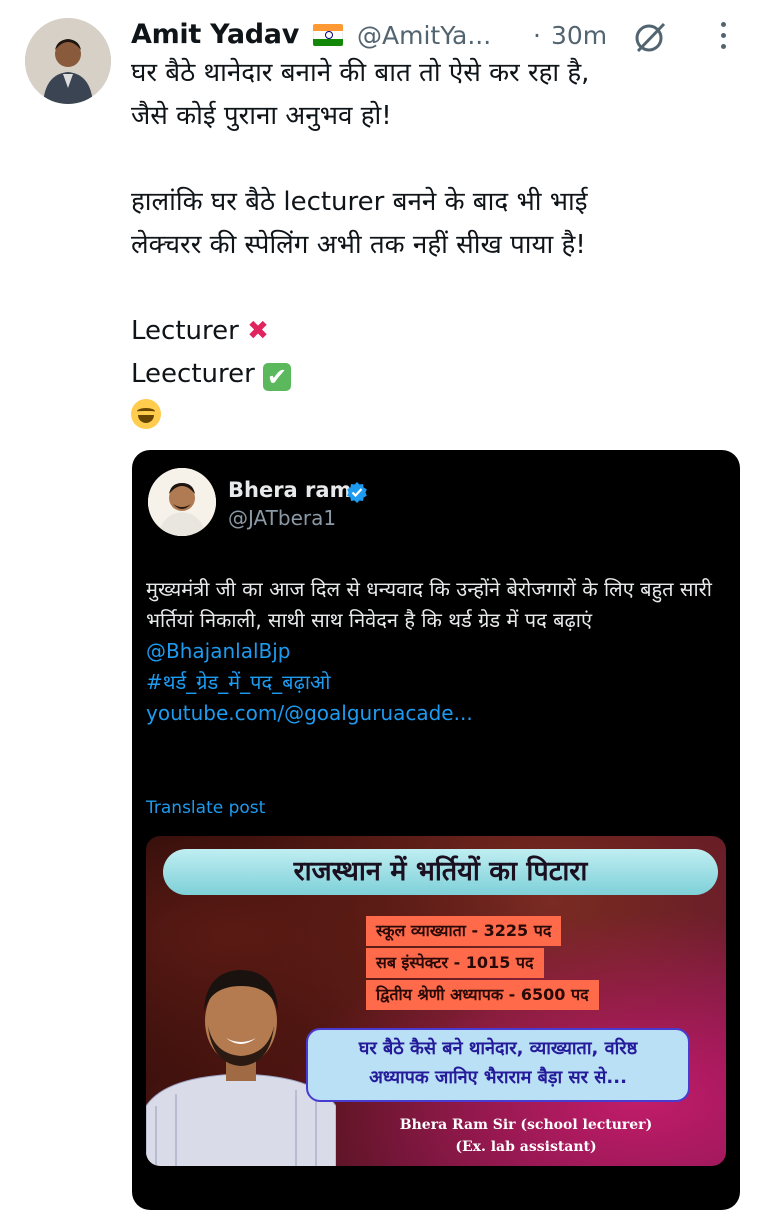  Describe the element at coordinates (455, 963) in the screenshot. I see `banner-line-2: सब इंस्पेक्टर - 1015 पद` at that location.